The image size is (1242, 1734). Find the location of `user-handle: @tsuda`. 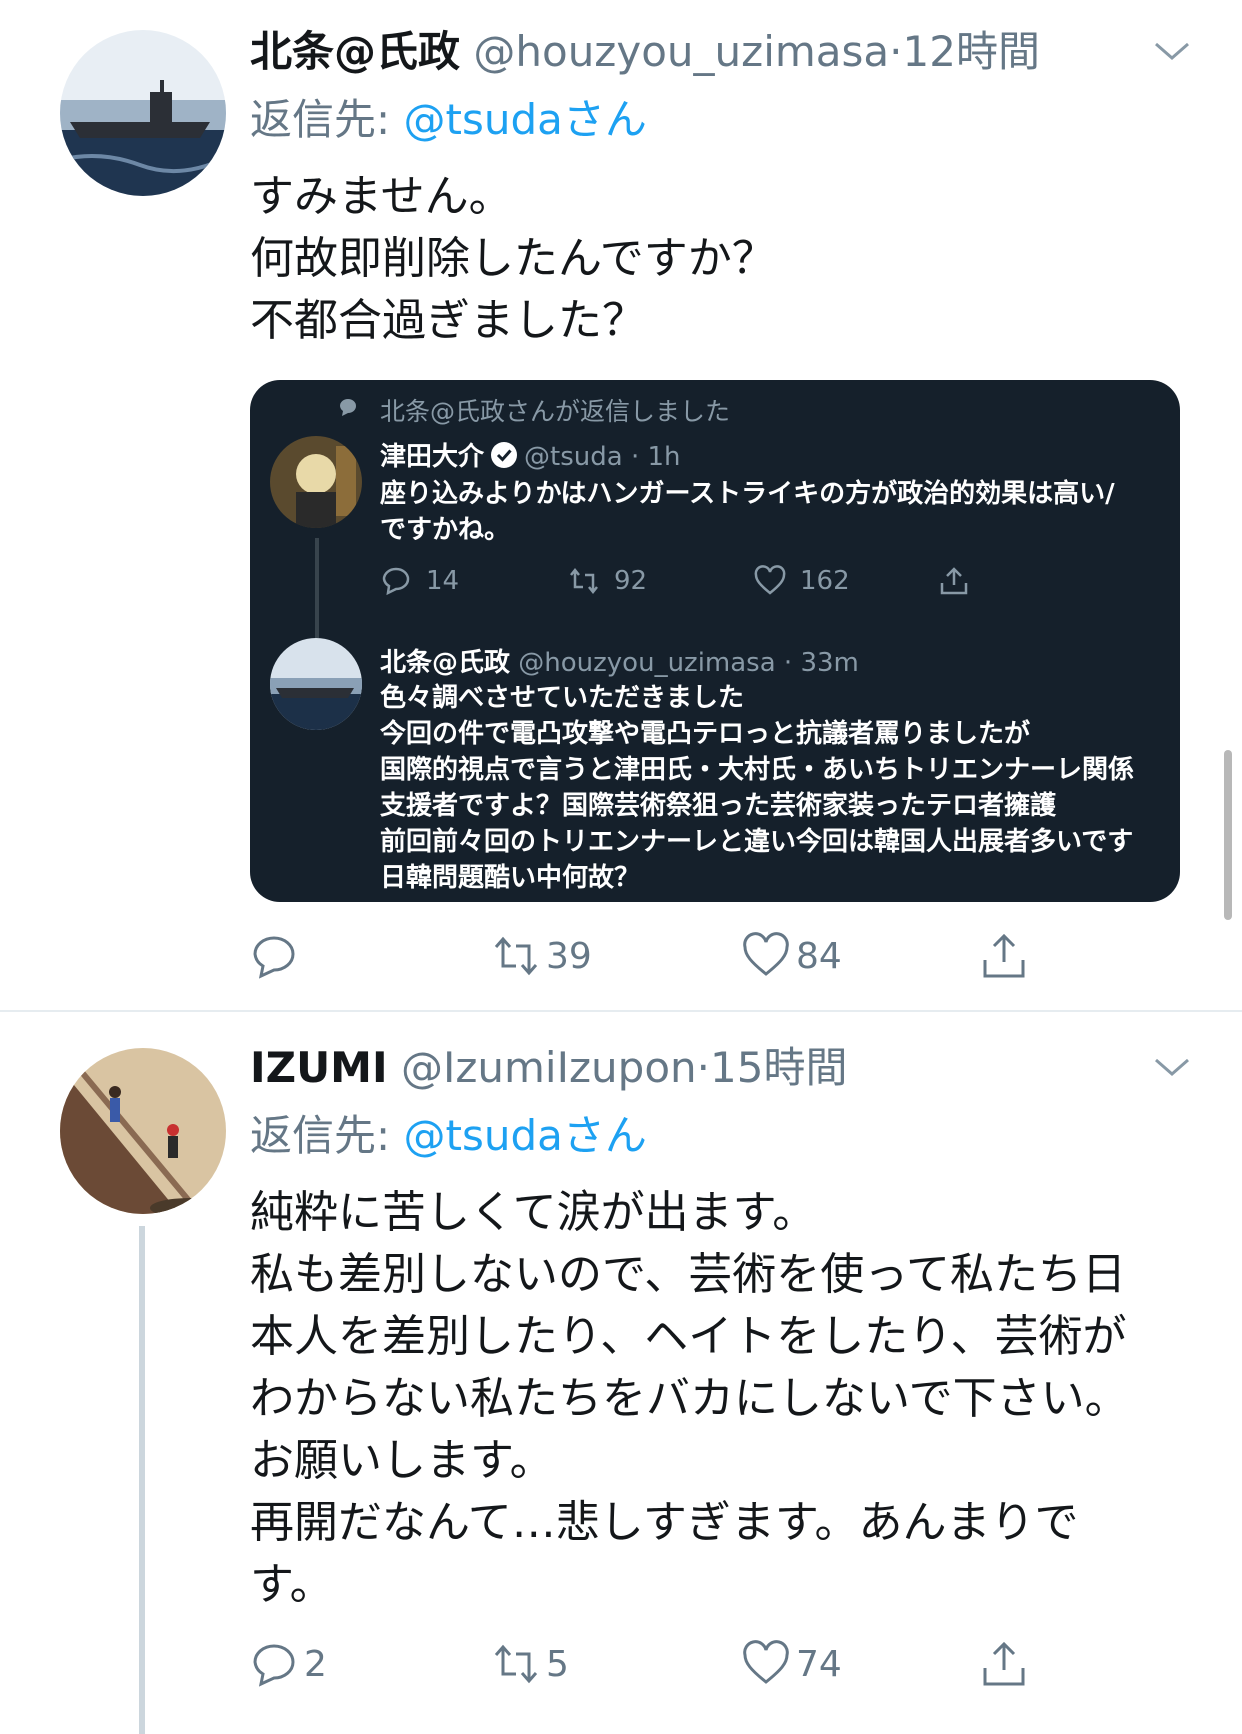

user-handle: @tsuda is located at coordinates (573, 457).